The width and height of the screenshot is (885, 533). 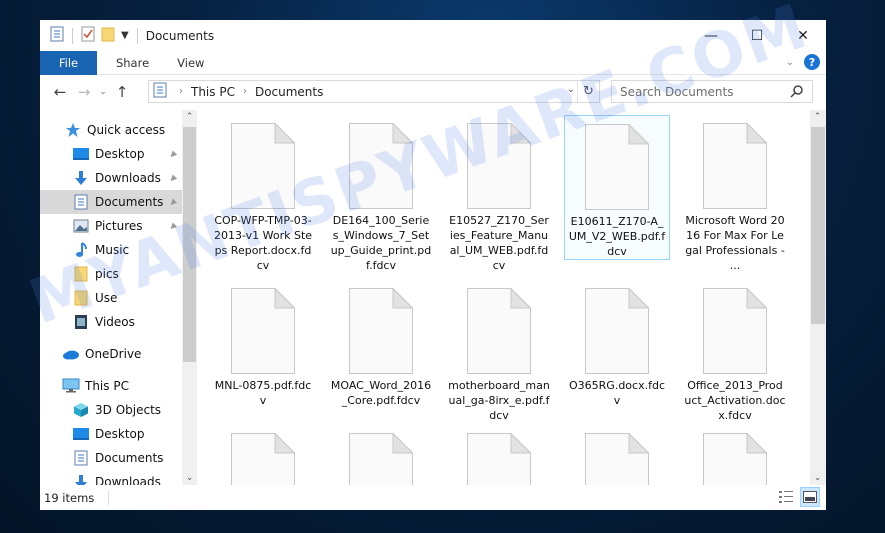 What do you see at coordinates (374, 91) in the screenshot?
I see `address-bar: › This PC › Documents ⌄ ↻` at bounding box center [374, 91].